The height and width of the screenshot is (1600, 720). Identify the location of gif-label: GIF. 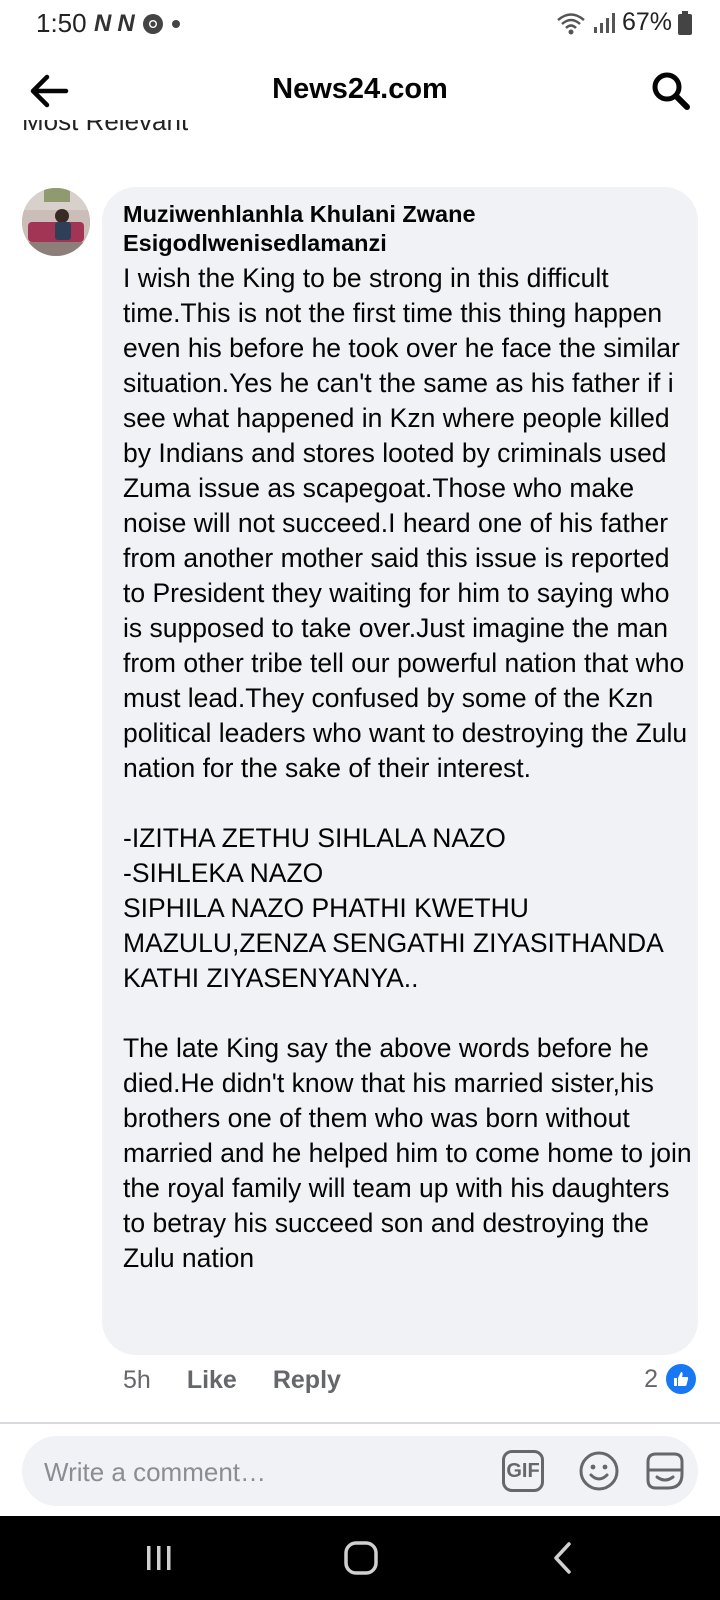
(523, 1470).